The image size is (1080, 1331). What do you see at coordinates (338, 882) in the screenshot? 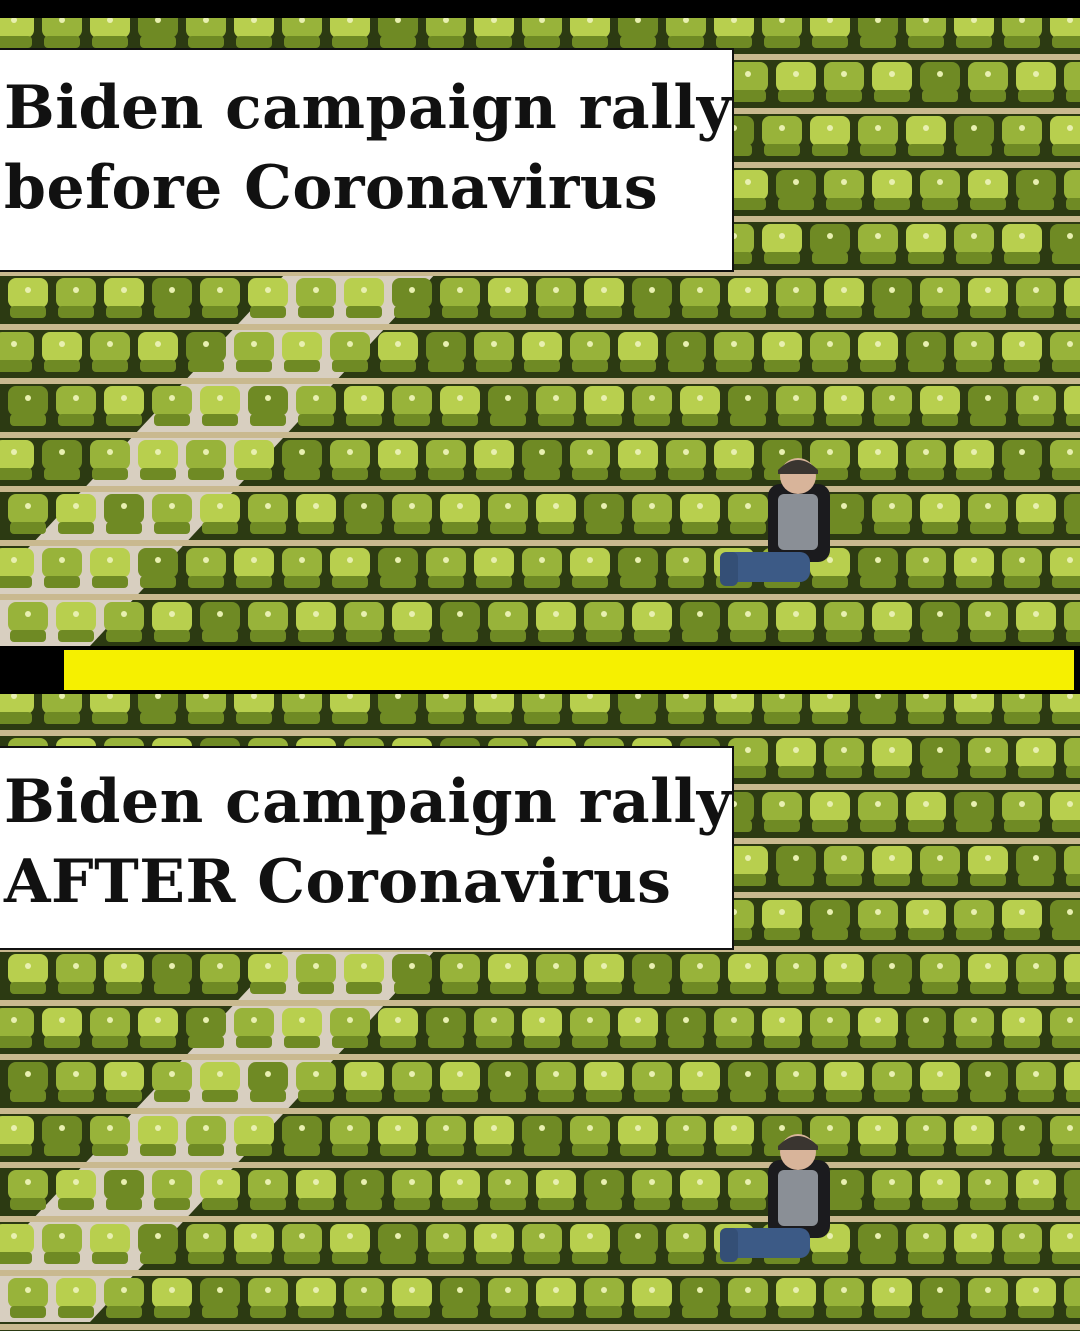
I see `bottom-caption-line-2: AFTER Coronavirus` at bounding box center [338, 882].